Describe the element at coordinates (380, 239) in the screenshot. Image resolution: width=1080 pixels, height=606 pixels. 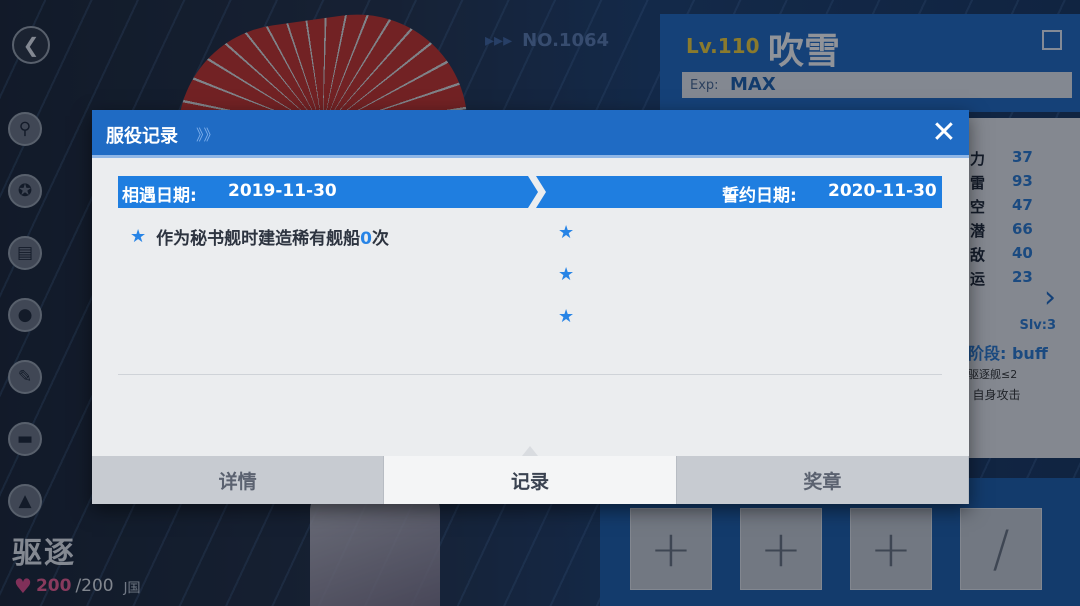
I see `record-unit: 次` at that location.